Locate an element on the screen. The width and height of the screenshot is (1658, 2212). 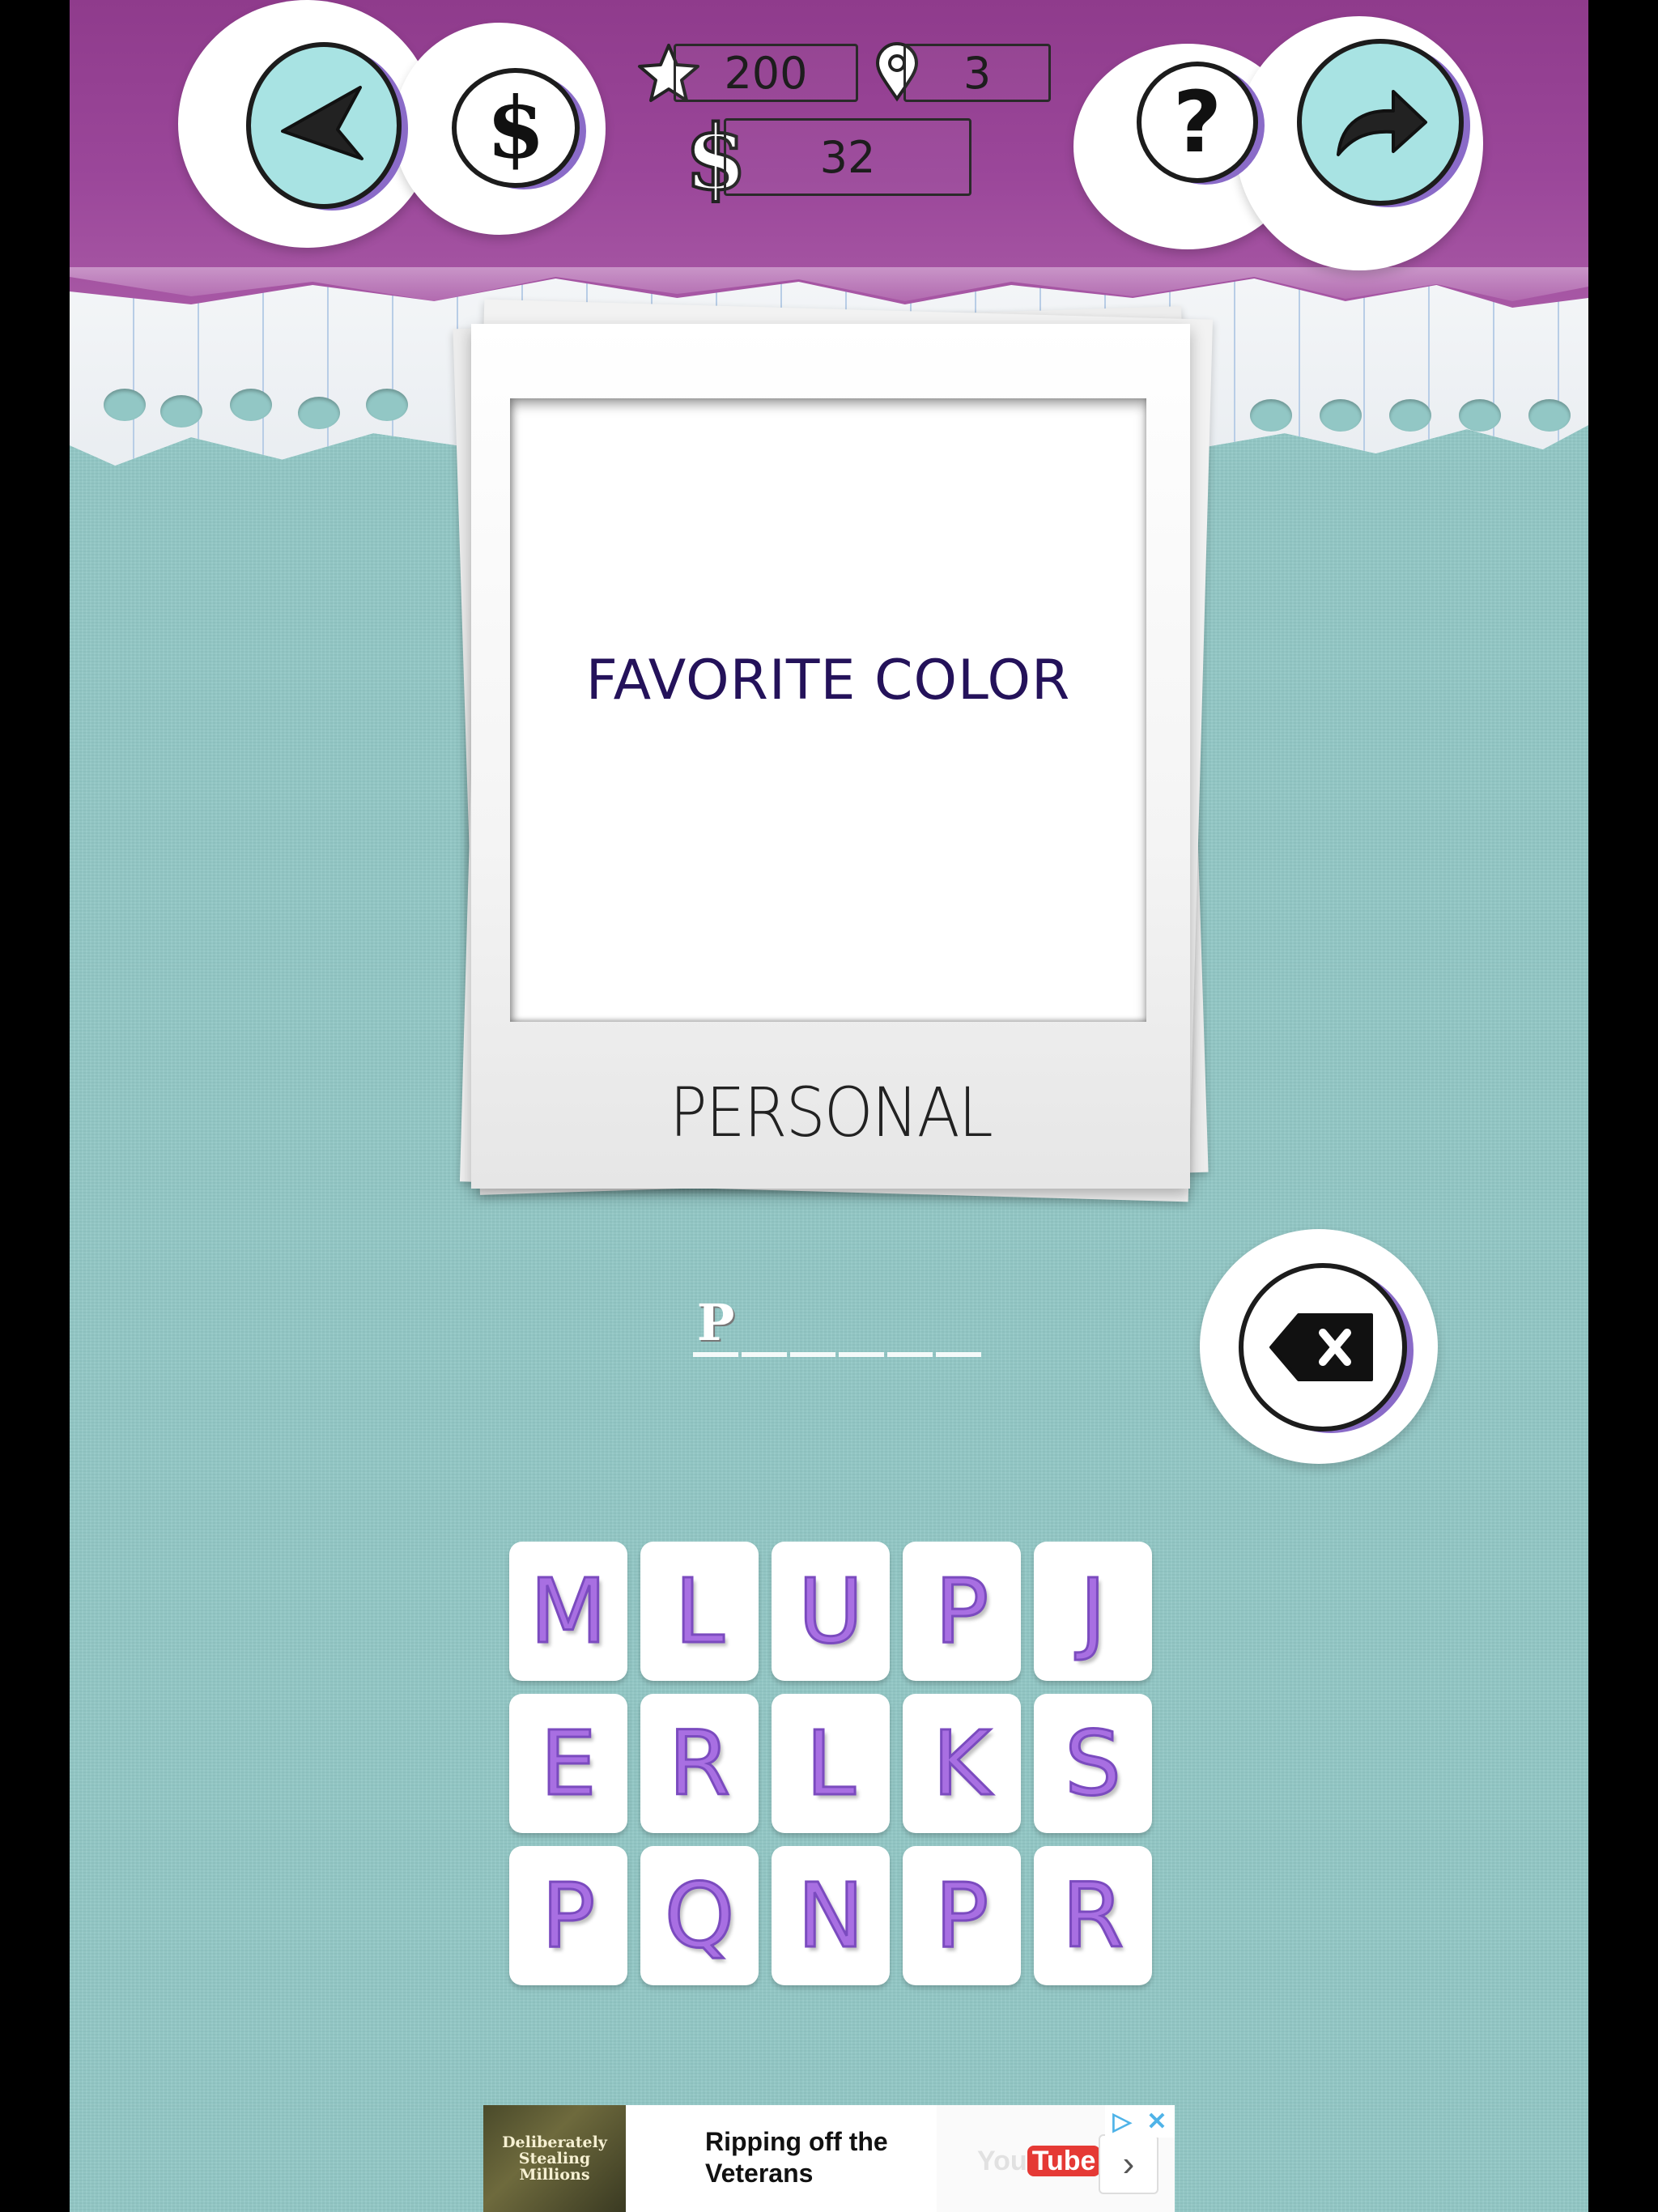
ad-headline: Ripping off the Veterans is located at coordinates (810, 2157).